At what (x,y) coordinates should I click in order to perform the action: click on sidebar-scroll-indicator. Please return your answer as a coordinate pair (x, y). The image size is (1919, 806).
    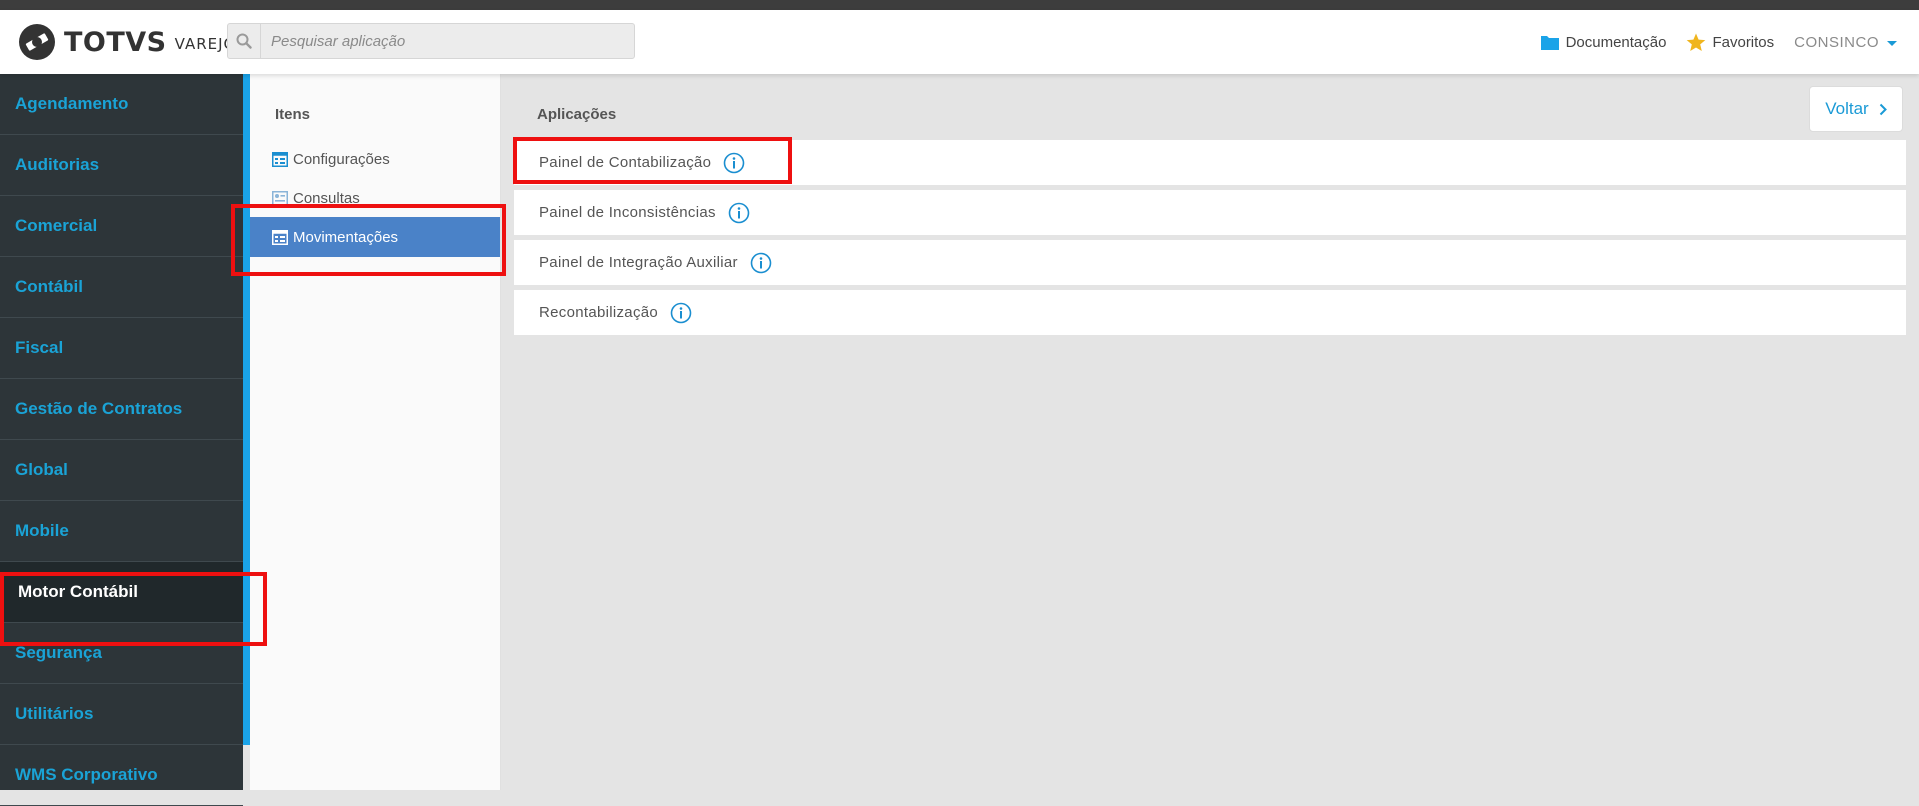
    Looking at the image, I should click on (246, 409).